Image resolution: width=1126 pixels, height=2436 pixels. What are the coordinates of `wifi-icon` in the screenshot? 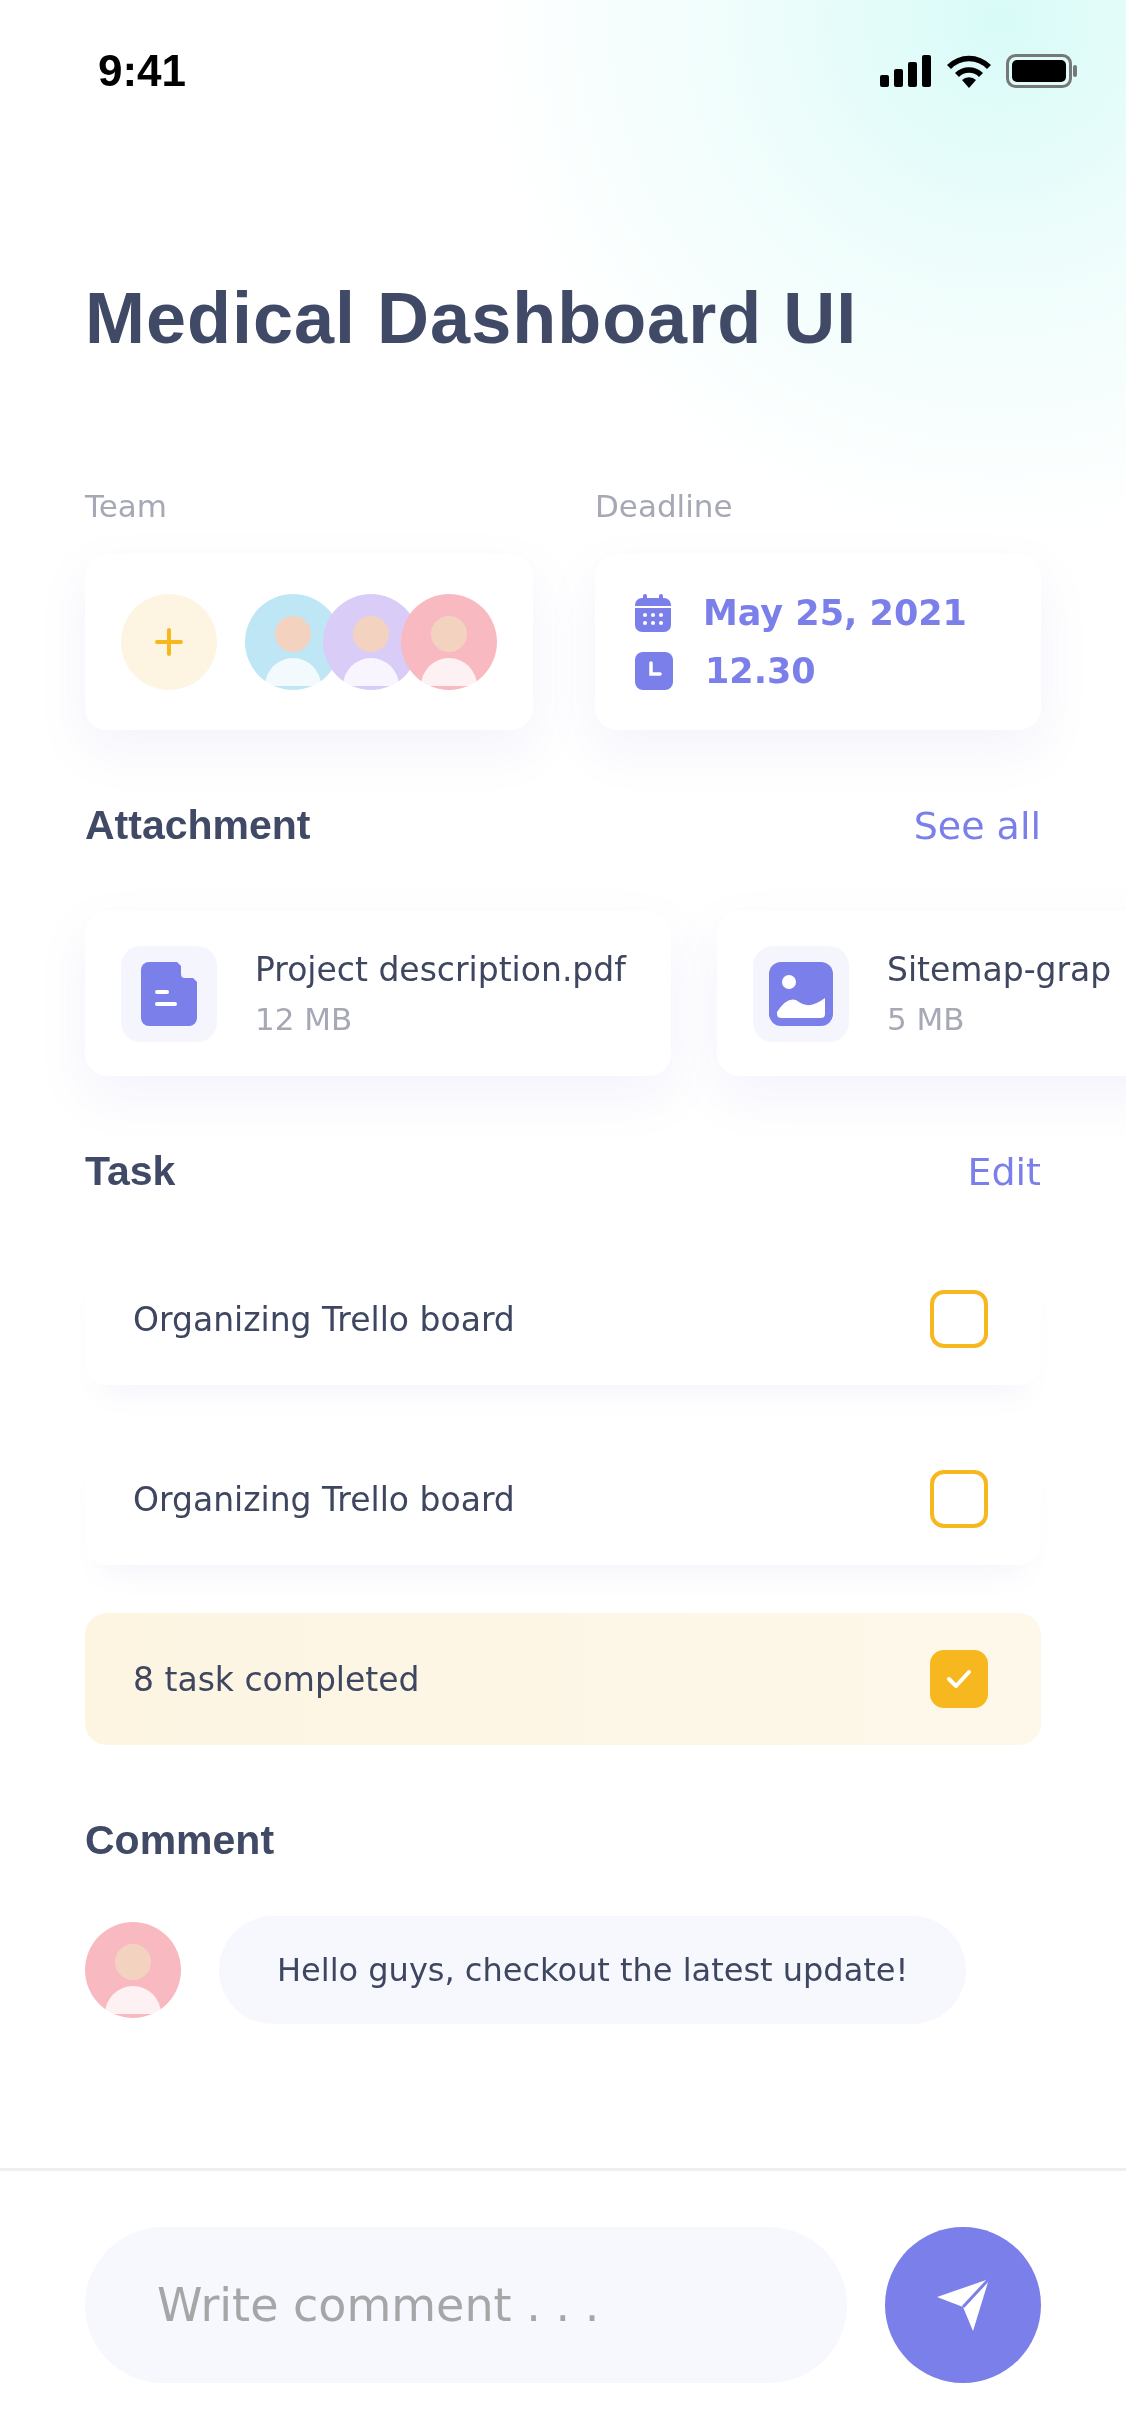 It's located at (969, 71).